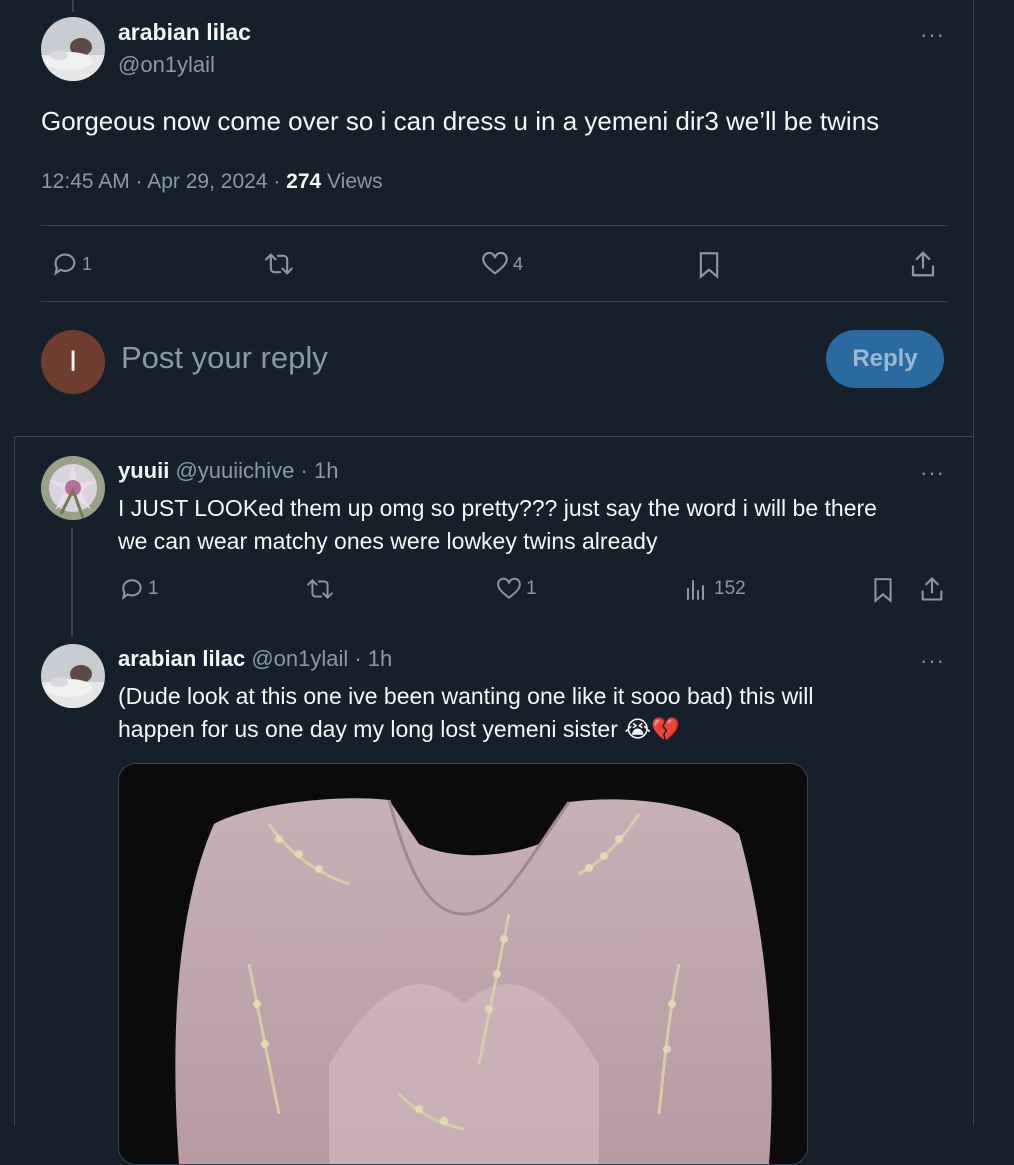  Describe the element at coordinates (299, 658) in the screenshot. I see `reply2-handle: @on1ylail` at that location.